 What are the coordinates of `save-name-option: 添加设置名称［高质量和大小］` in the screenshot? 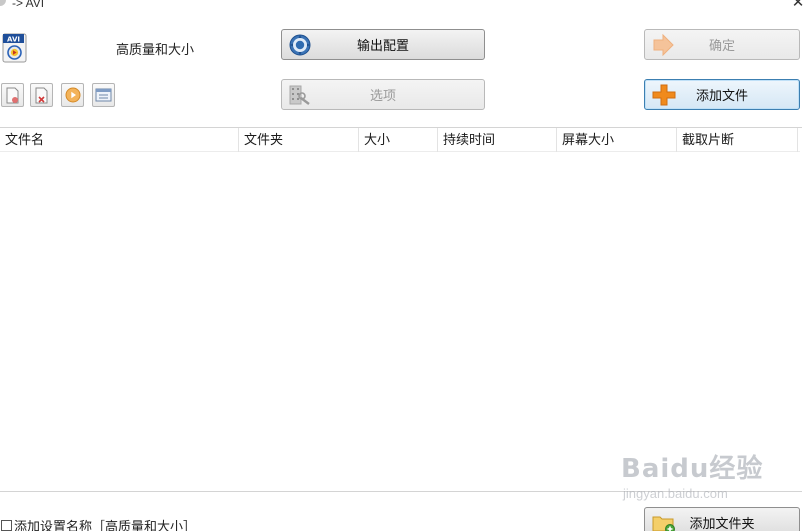 It's located at (98, 523).